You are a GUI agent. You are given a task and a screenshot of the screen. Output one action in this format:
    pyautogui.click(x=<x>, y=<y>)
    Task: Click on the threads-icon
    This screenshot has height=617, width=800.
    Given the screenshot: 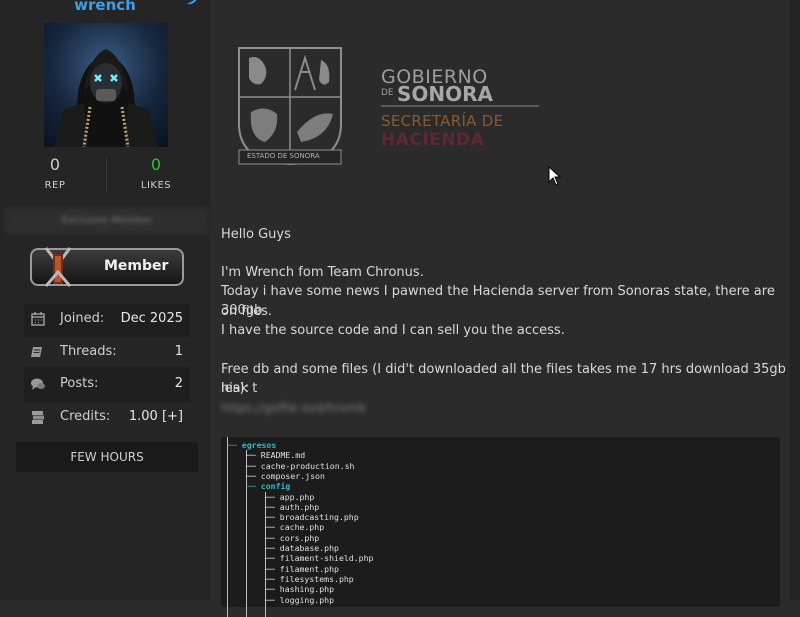 What is the action you would take?
    pyautogui.click(x=38, y=352)
    